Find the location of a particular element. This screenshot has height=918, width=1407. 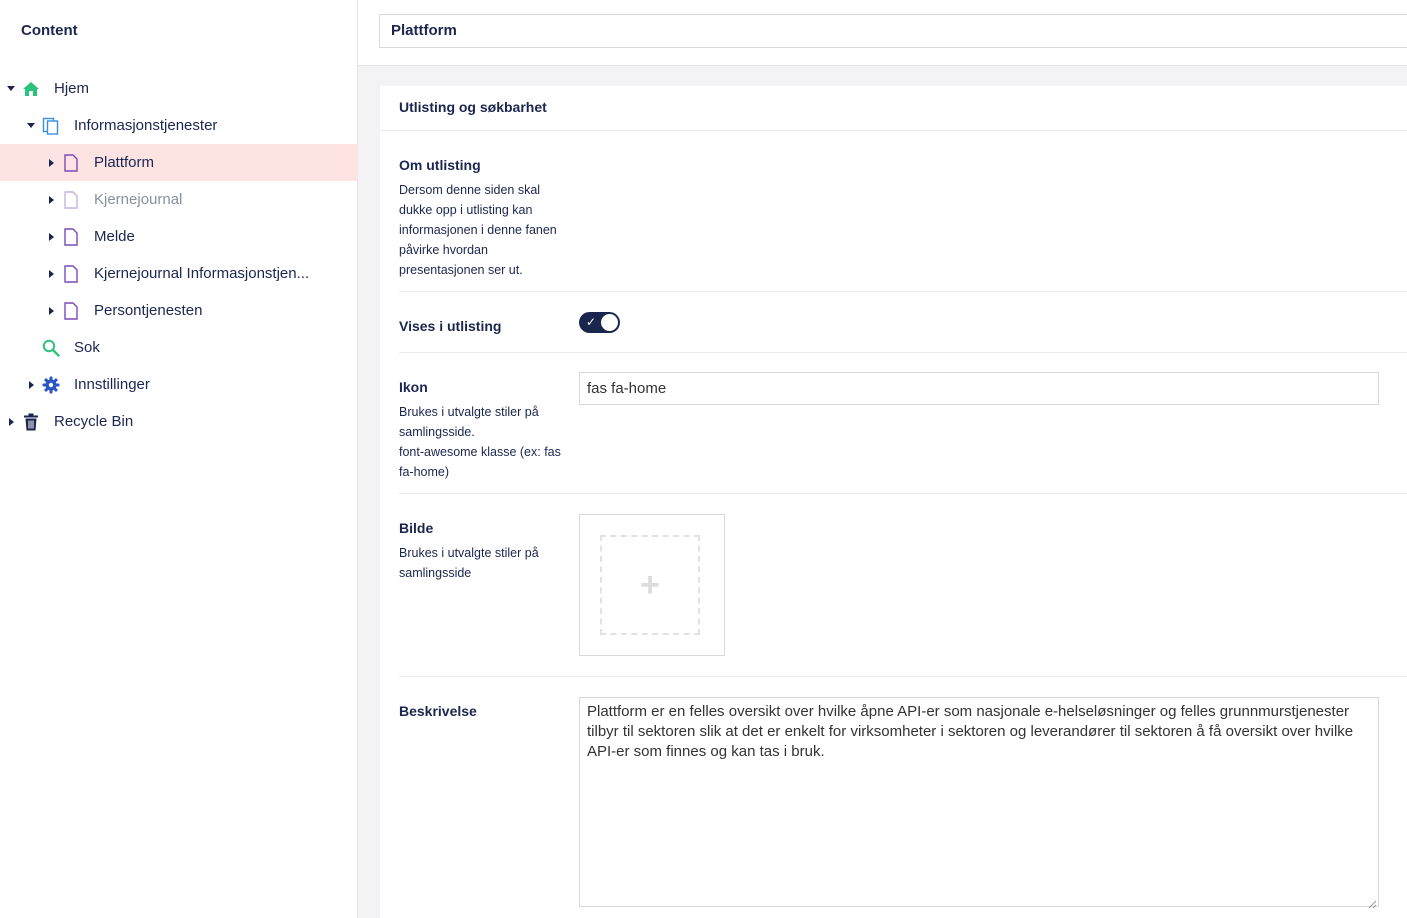

resize-grip-icon is located at coordinates (1372, 902).